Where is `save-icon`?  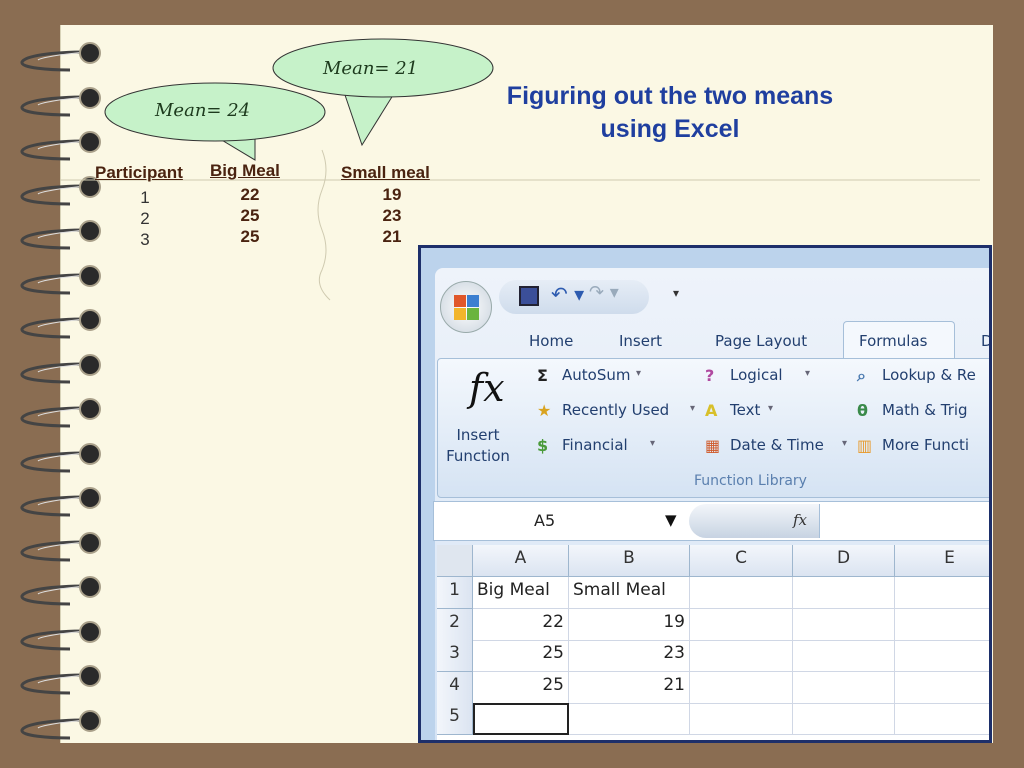
save-icon is located at coordinates (529, 296).